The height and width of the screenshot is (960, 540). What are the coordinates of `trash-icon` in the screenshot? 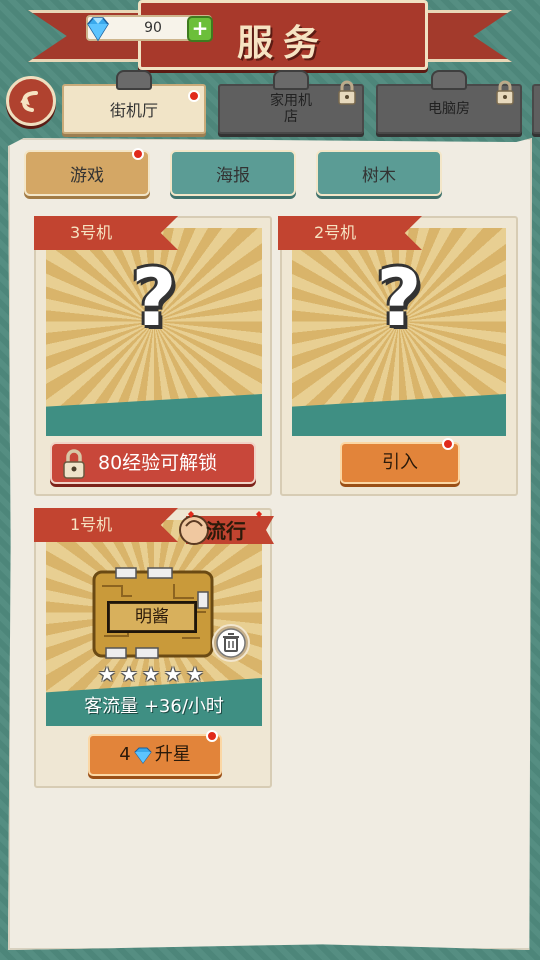 It's located at (231, 643).